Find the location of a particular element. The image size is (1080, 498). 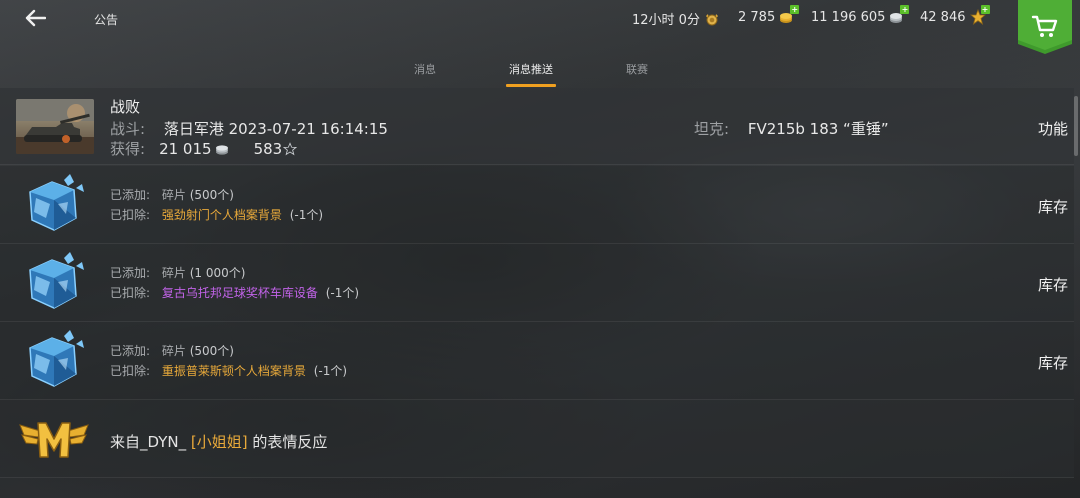

tab-bar: 消息 消息推送 联赛 is located at coordinates (540, 73).